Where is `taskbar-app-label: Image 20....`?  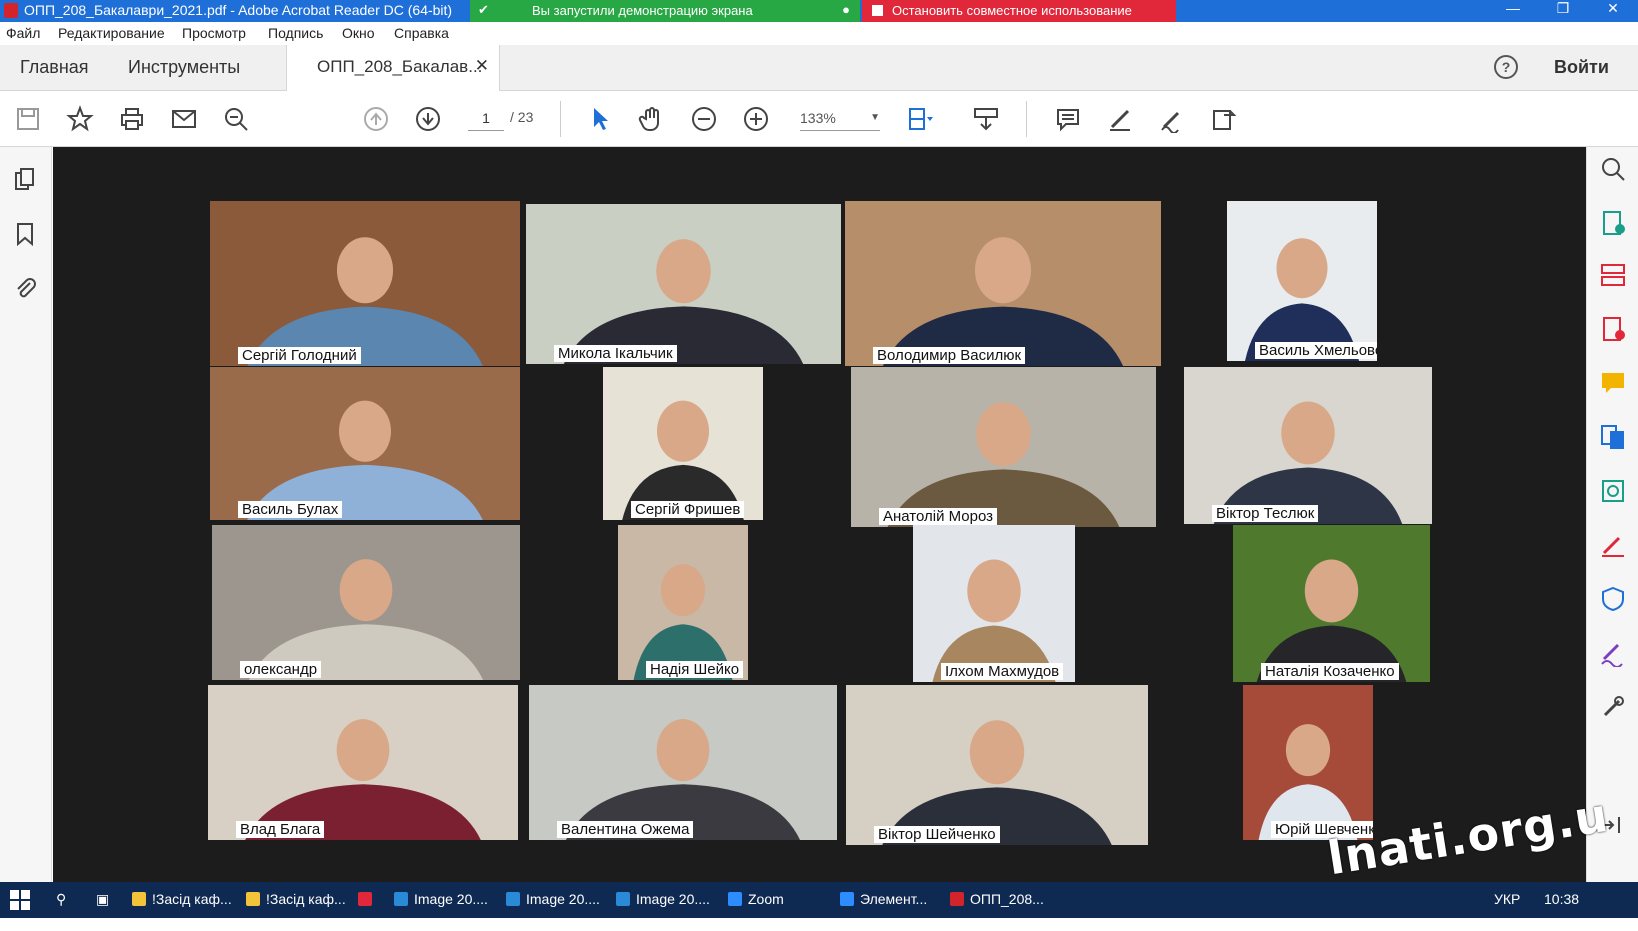
taskbar-app-label: Image 20.... is located at coordinates (673, 899).